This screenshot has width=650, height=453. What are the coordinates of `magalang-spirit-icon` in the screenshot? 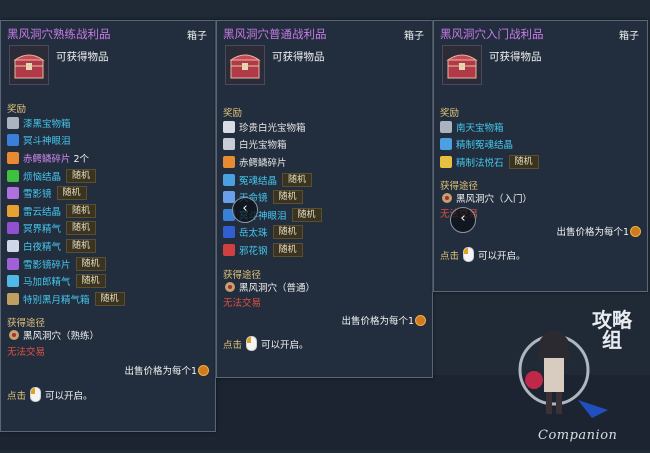 It's located at (13, 281).